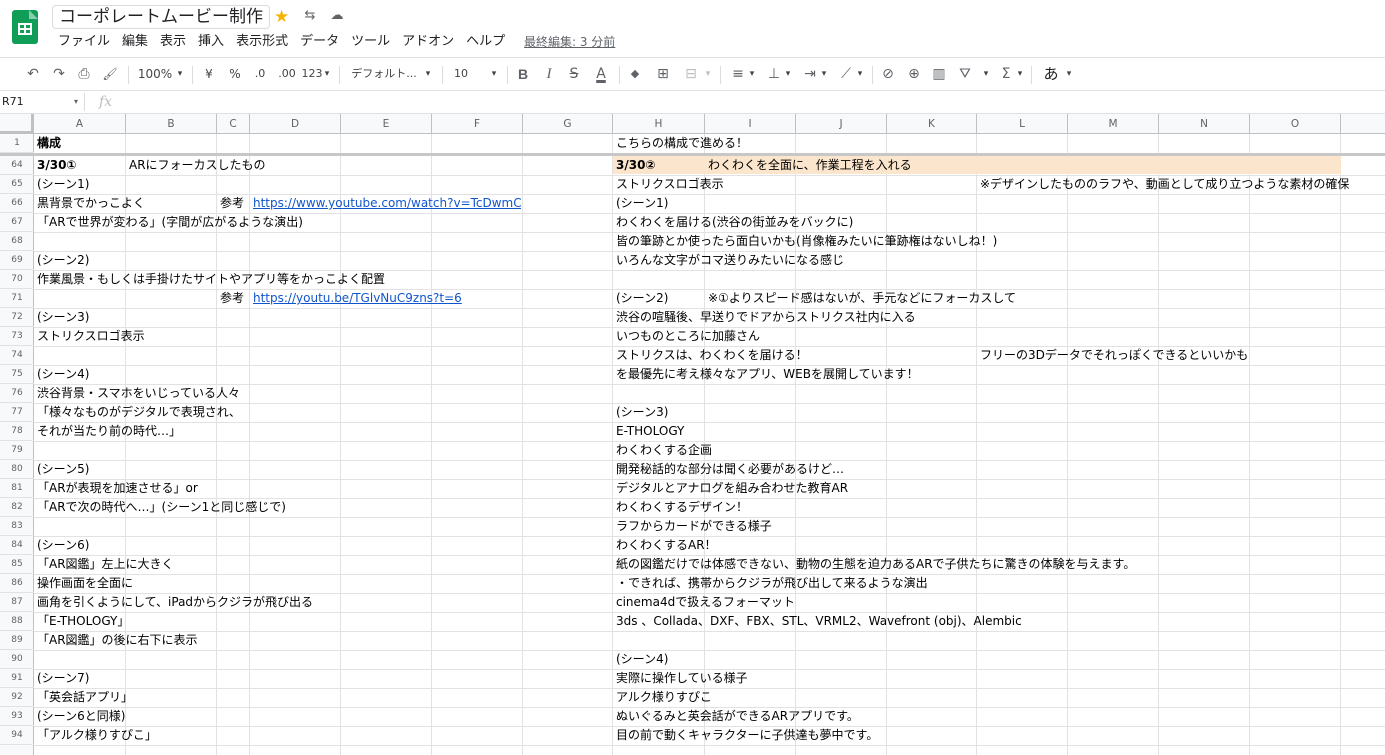 This screenshot has height=755, width=1385. Describe the element at coordinates (17, 203) in the screenshot. I see `row-header-66: 66` at that location.